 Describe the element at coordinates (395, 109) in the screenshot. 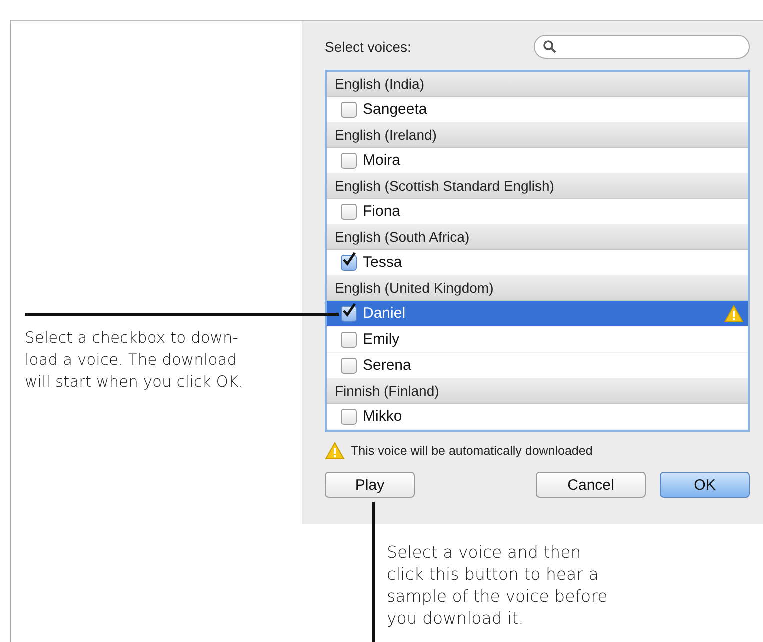

I see `voice-name: Sangeeta` at that location.